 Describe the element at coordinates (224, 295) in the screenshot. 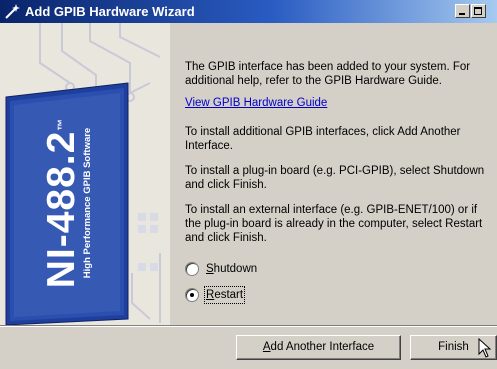

I see `restart-label: Restart` at that location.